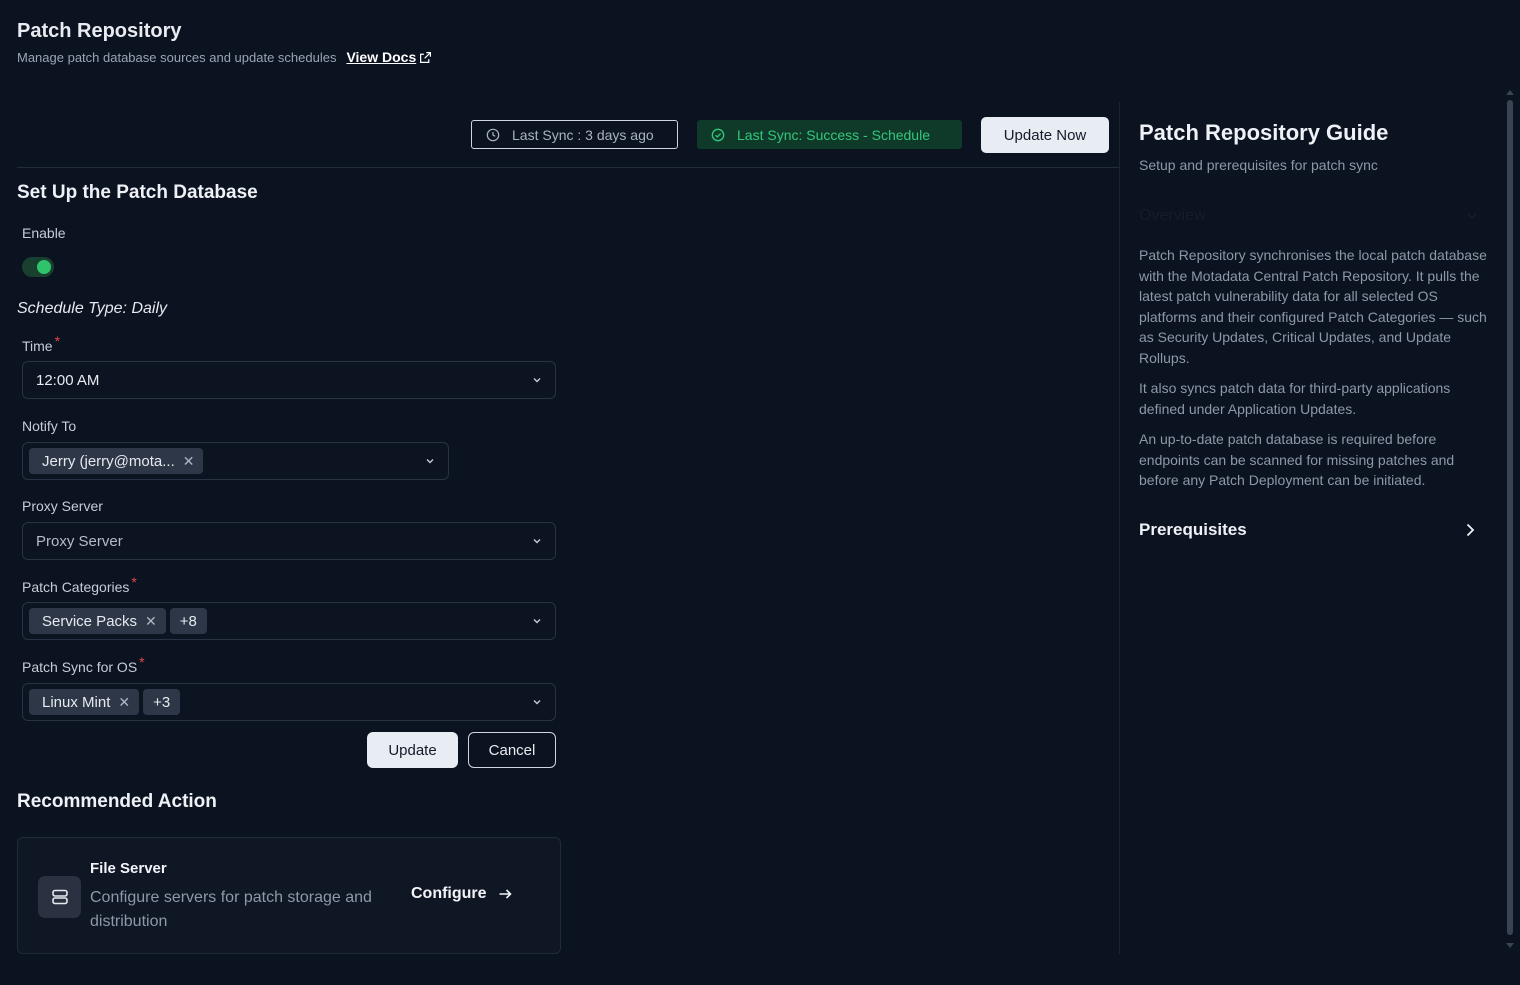 This screenshot has width=1520, height=985. What do you see at coordinates (44, 267) in the screenshot?
I see `toggle-knob` at bounding box center [44, 267].